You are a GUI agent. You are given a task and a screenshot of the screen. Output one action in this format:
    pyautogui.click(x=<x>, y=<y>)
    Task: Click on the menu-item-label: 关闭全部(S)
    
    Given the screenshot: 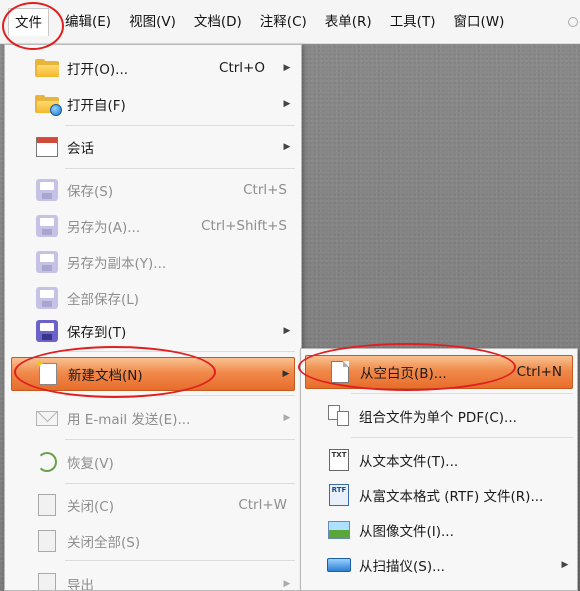 What is the action you would take?
    pyautogui.click(x=104, y=543)
    